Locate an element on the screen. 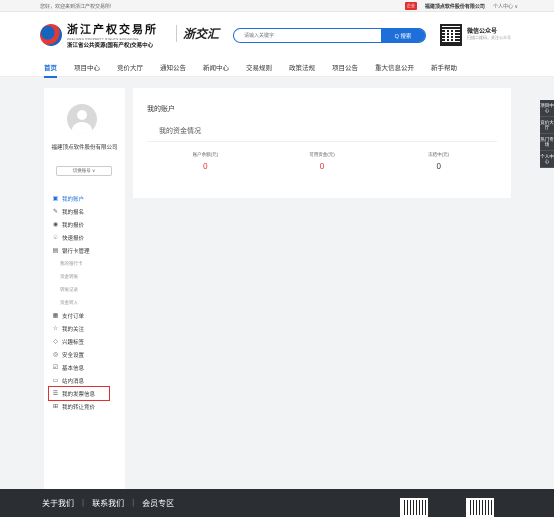  fund-stat-label: 可用资金(元) is located at coordinates (322, 154).